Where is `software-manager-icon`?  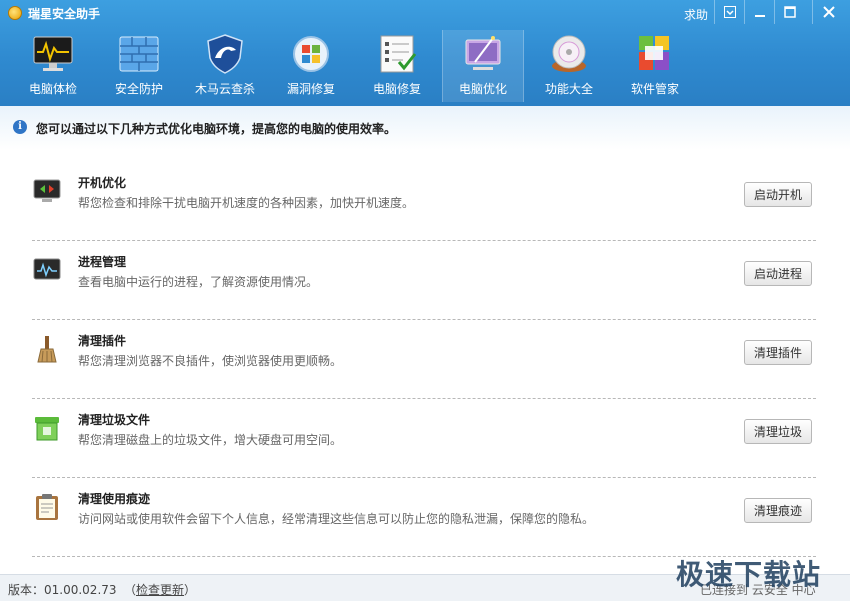
software-manager-icon is located at coordinates (654, 53).